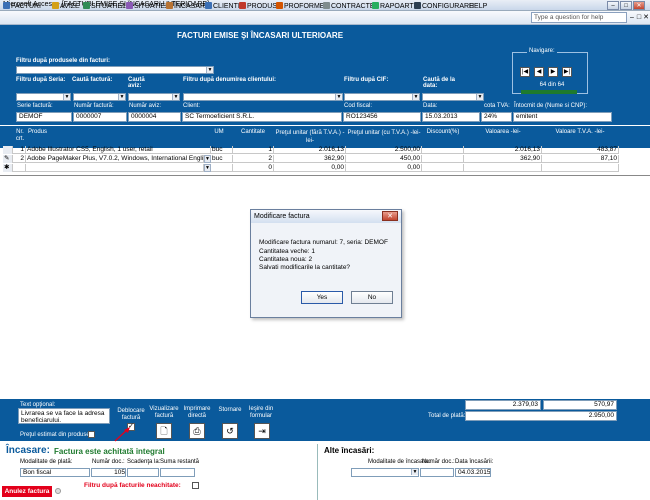  What do you see at coordinates (384, 168) in the screenshot?
I see `cell-price-vat: 0,00` at bounding box center [384, 168].